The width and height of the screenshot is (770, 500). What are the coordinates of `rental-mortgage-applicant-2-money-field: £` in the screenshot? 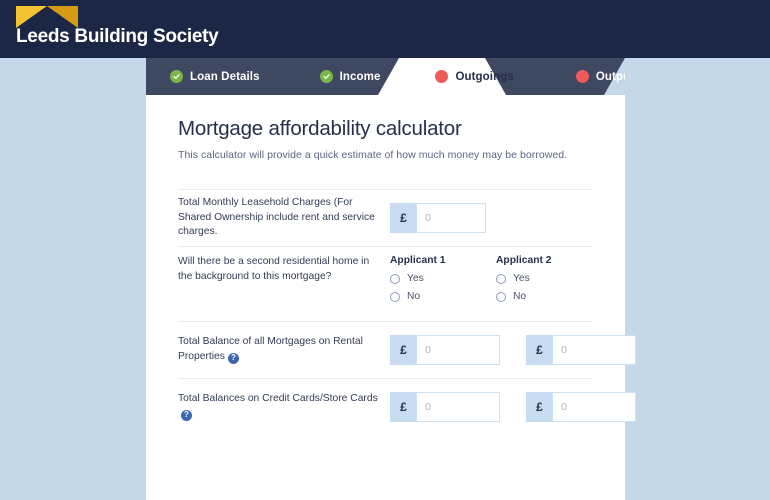 It's located at (581, 350).